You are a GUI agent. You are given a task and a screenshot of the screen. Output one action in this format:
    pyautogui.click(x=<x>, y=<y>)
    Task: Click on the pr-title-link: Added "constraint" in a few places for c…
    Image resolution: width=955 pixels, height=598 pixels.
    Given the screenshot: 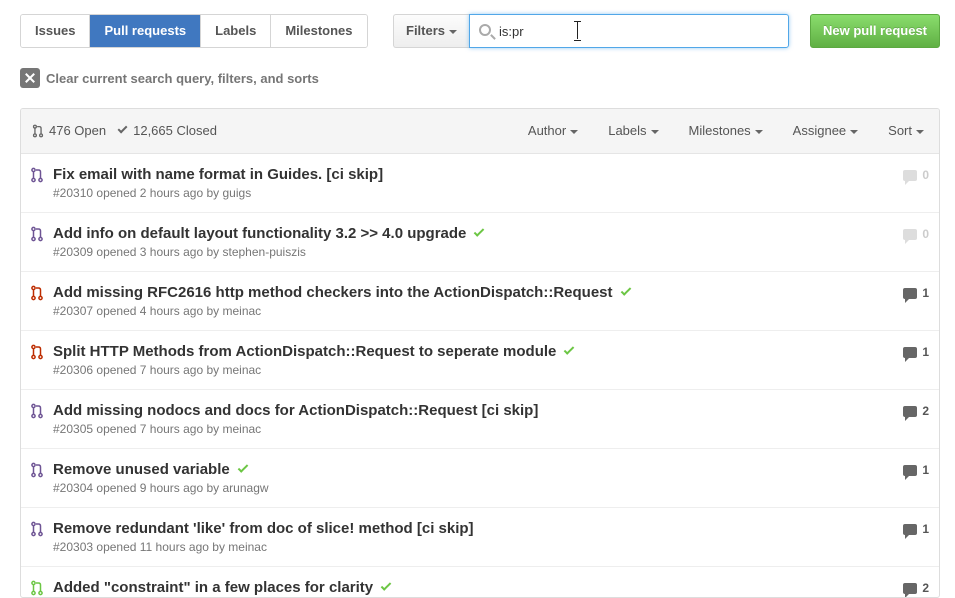 What is the action you would take?
    pyautogui.click(x=222, y=587)
    